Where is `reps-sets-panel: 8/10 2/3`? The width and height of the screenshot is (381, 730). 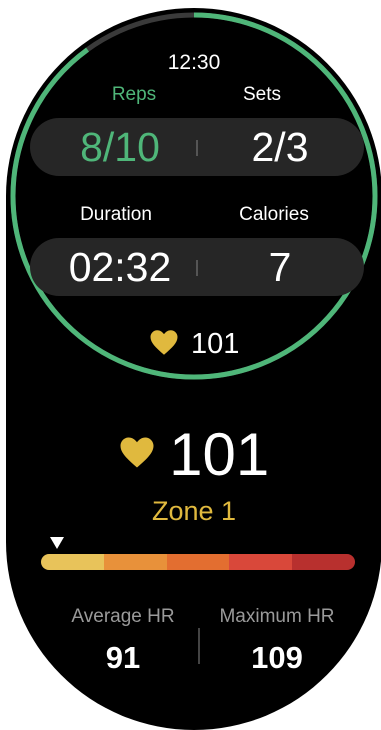 reps-sets-panel: 8/10 2/3 is located at coordinates (197, 147).